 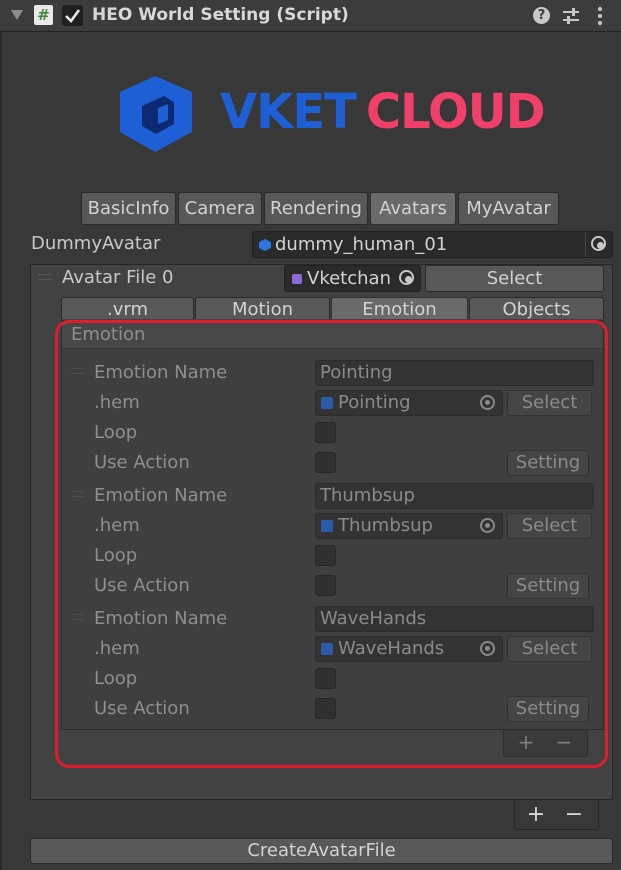 I want to click on avatar-file-label: Avatar File 0, so click(x=118, y=277).